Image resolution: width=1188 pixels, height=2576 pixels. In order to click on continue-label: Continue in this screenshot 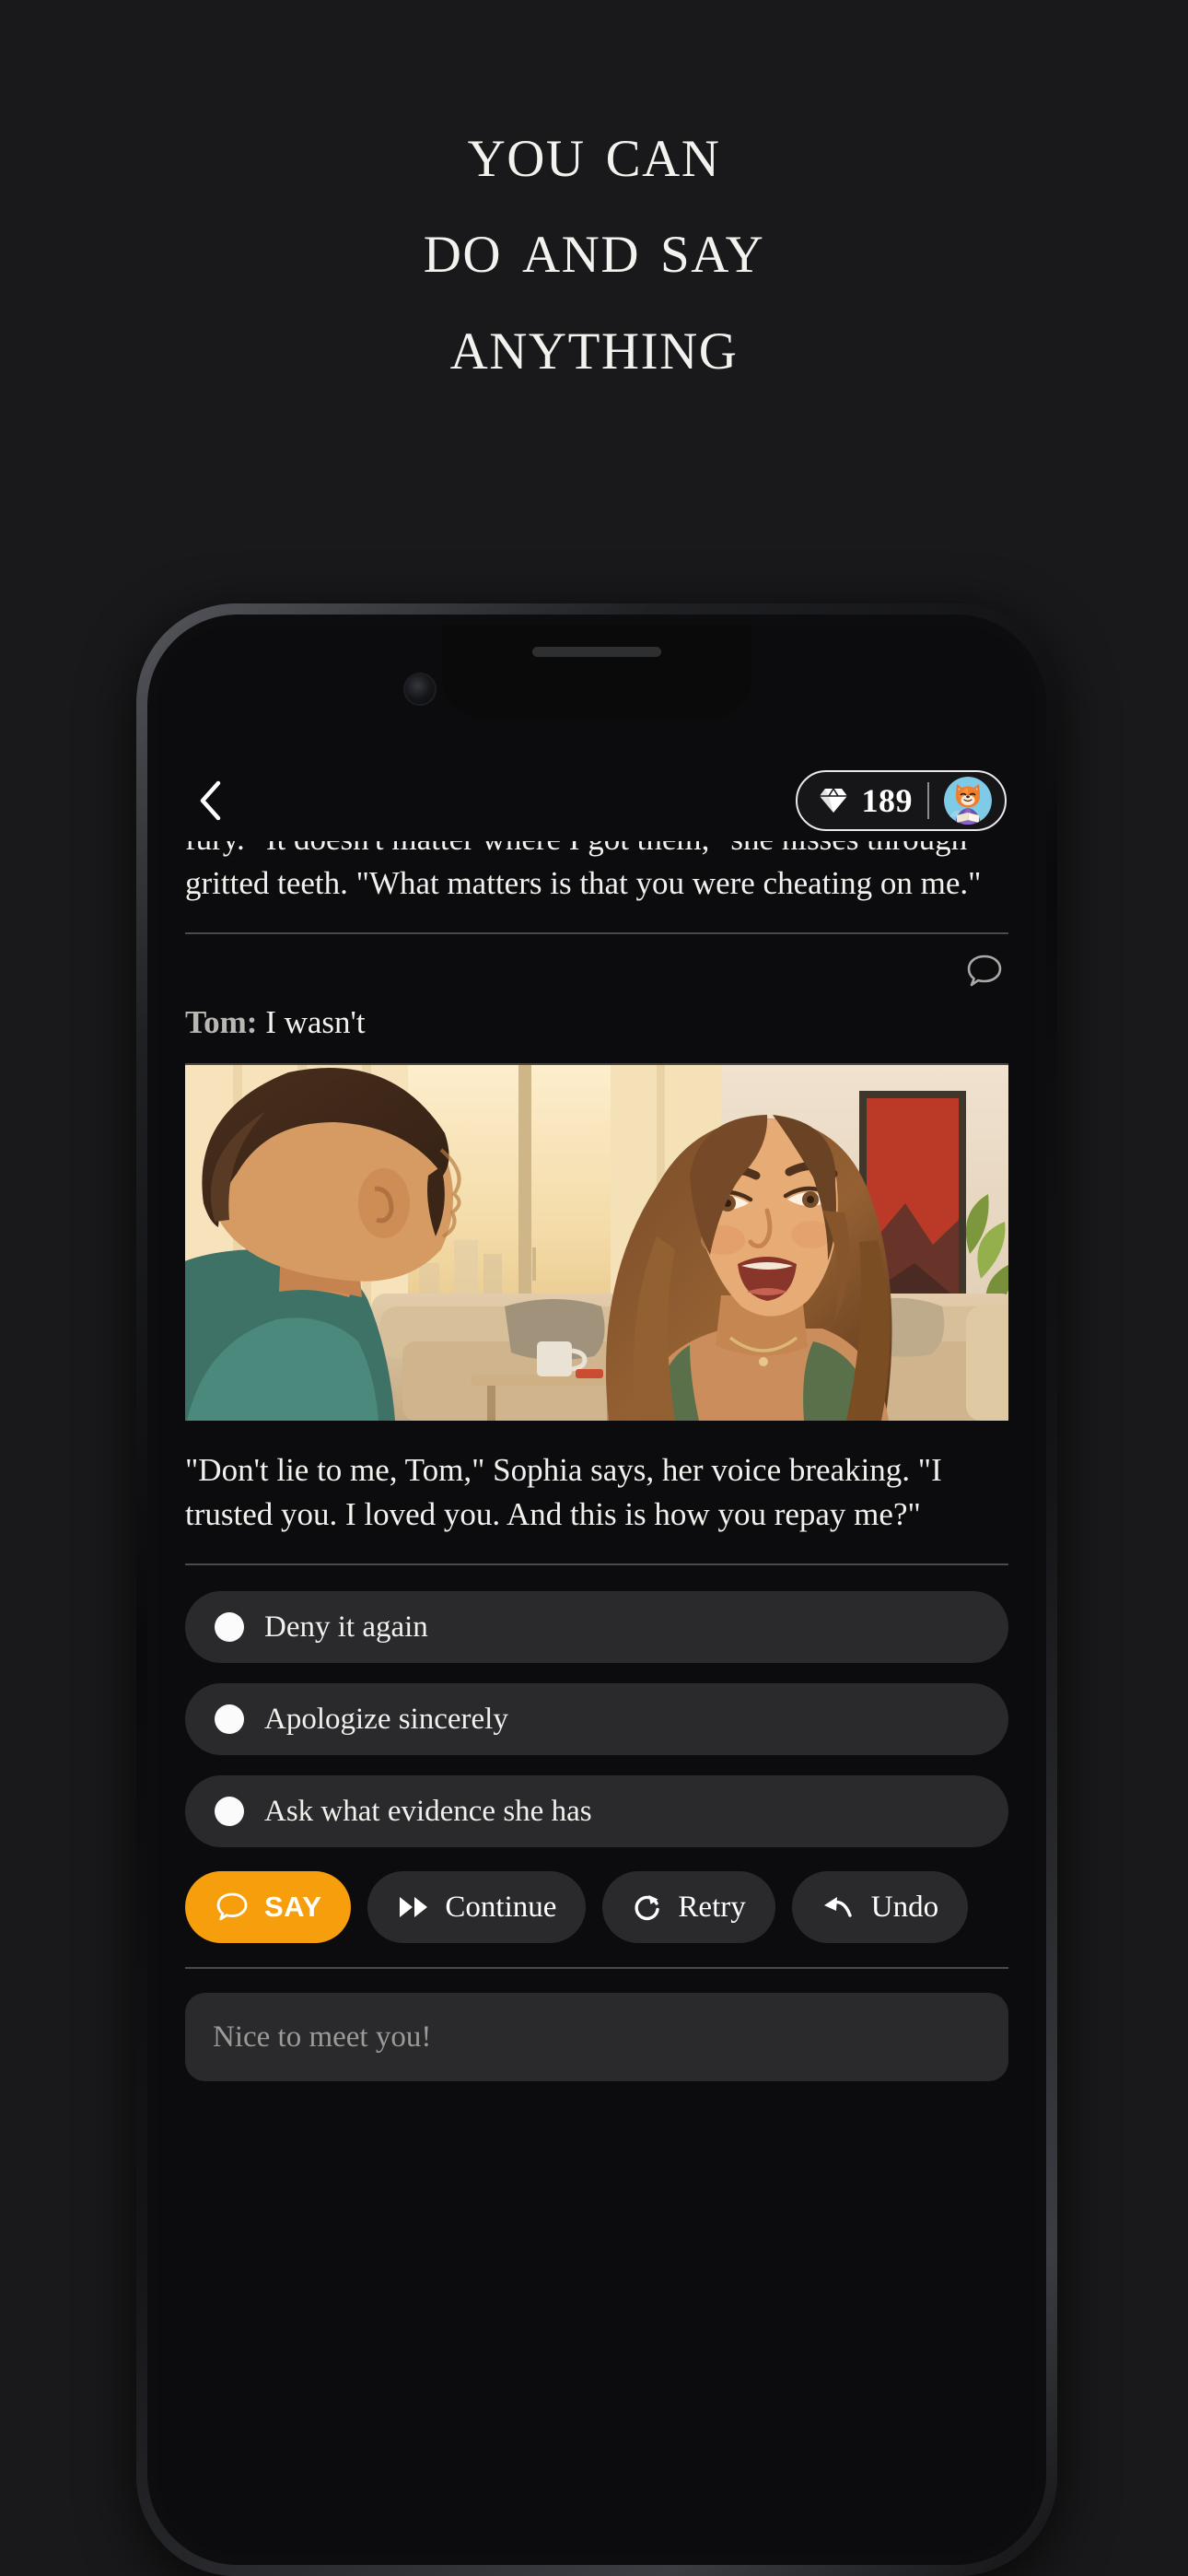, I will do `click(501, 1907)`.